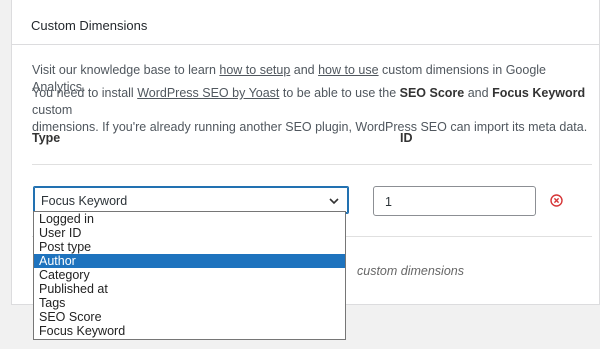  What do you see at coordinates (191, 200) in the screenshot?
I see `dimension-type-select: Focus Keyword` at bounding box center [191, 200].